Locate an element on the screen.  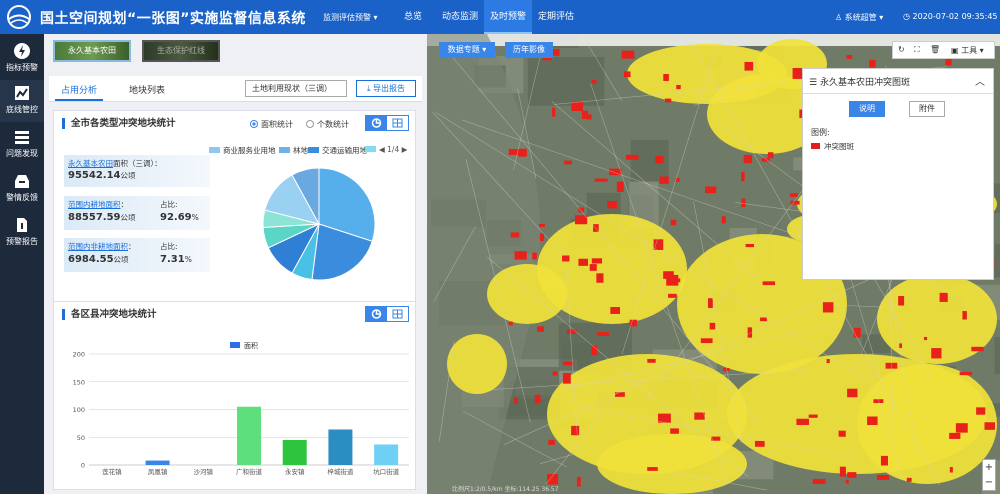
stat-label: 永久基本农田面积（三调）： is located at coordinates (115, 163).